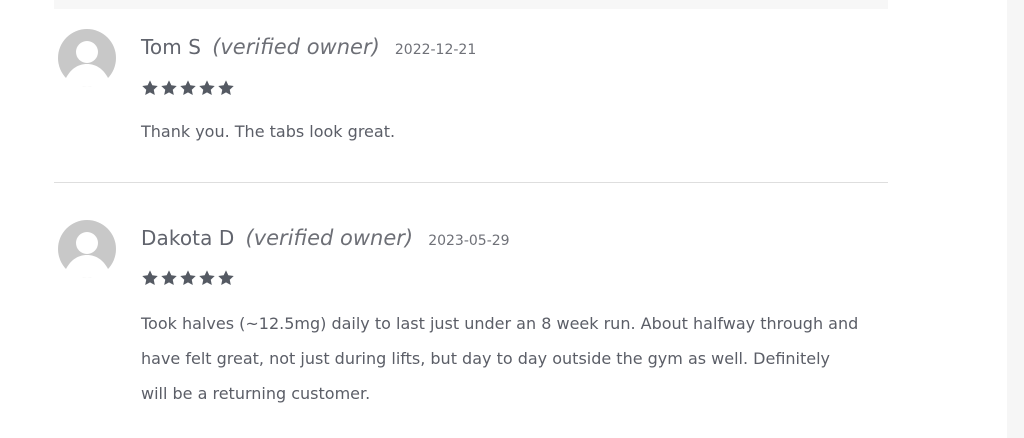  What do you see at coordinates (469, 241) in the screenshot?
I see `review-date: 2023-05-29` at bounding box center [469, 241].